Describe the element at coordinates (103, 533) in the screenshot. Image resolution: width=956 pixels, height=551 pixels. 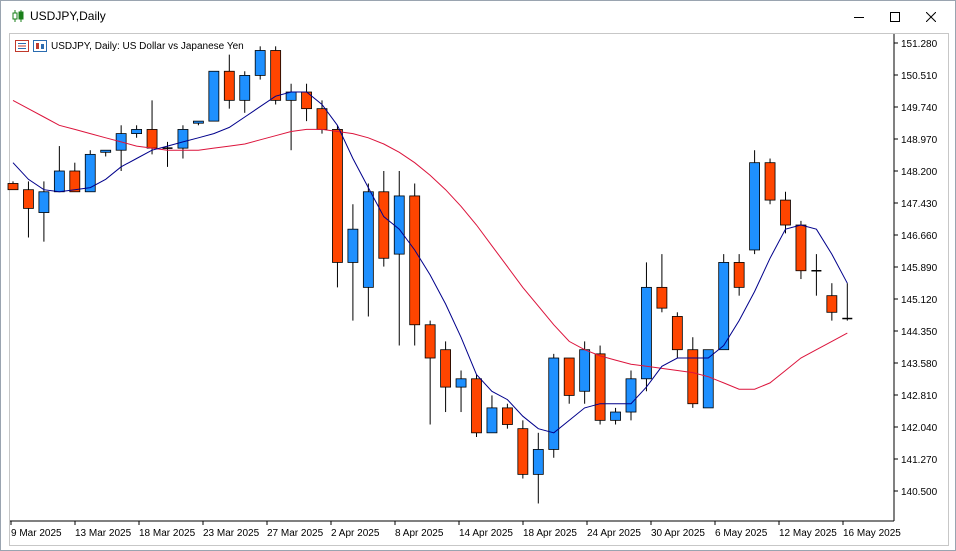
I see `time-tick-label: 13 Mar 2025` at that location.